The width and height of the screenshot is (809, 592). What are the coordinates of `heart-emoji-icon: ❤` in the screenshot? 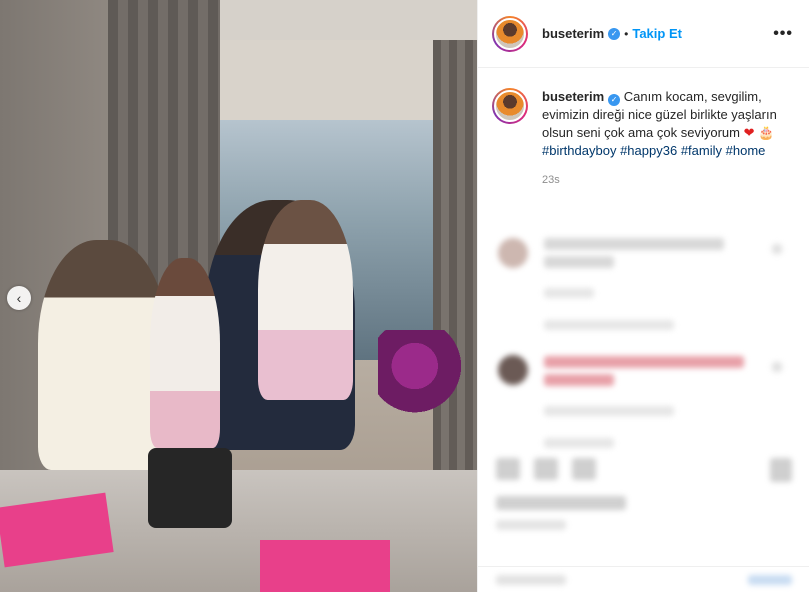 It's located at (749, 132).